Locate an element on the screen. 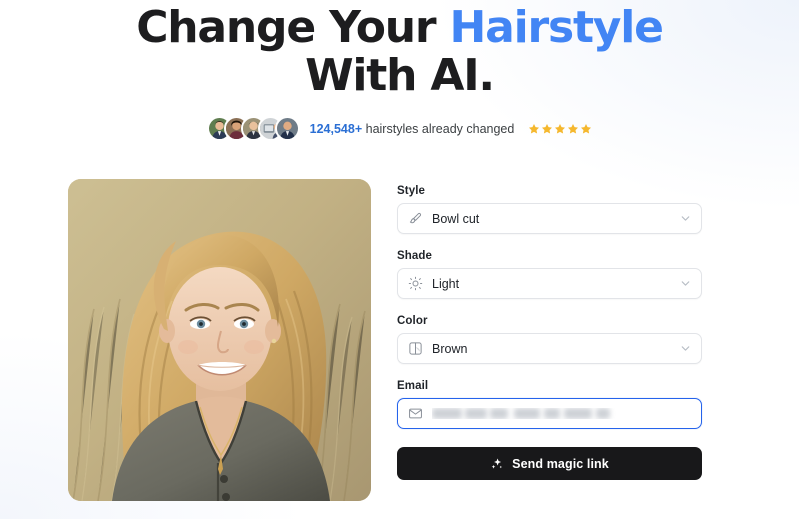 This screenshot has height=519, width=799. send-magic-link-button: Send magic link is located at coordinates (549, 463).